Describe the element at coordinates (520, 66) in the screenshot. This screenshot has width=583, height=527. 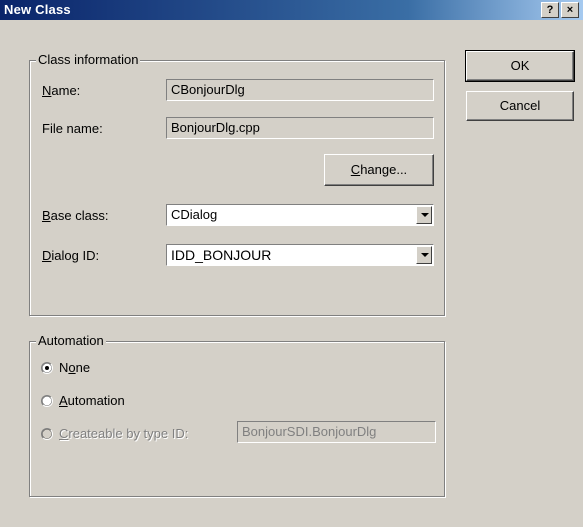
I see `ok-button: OK` at that location.